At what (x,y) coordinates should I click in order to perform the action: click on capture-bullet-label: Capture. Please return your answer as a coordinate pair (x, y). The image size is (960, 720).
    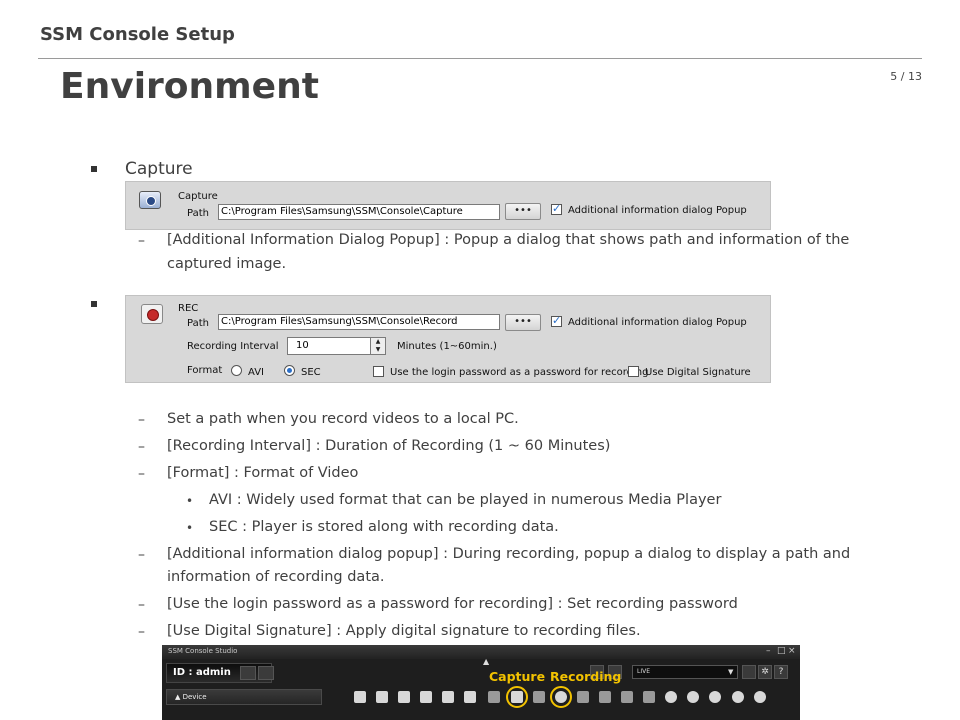
    Looking at the image, I should click on (159, 169).